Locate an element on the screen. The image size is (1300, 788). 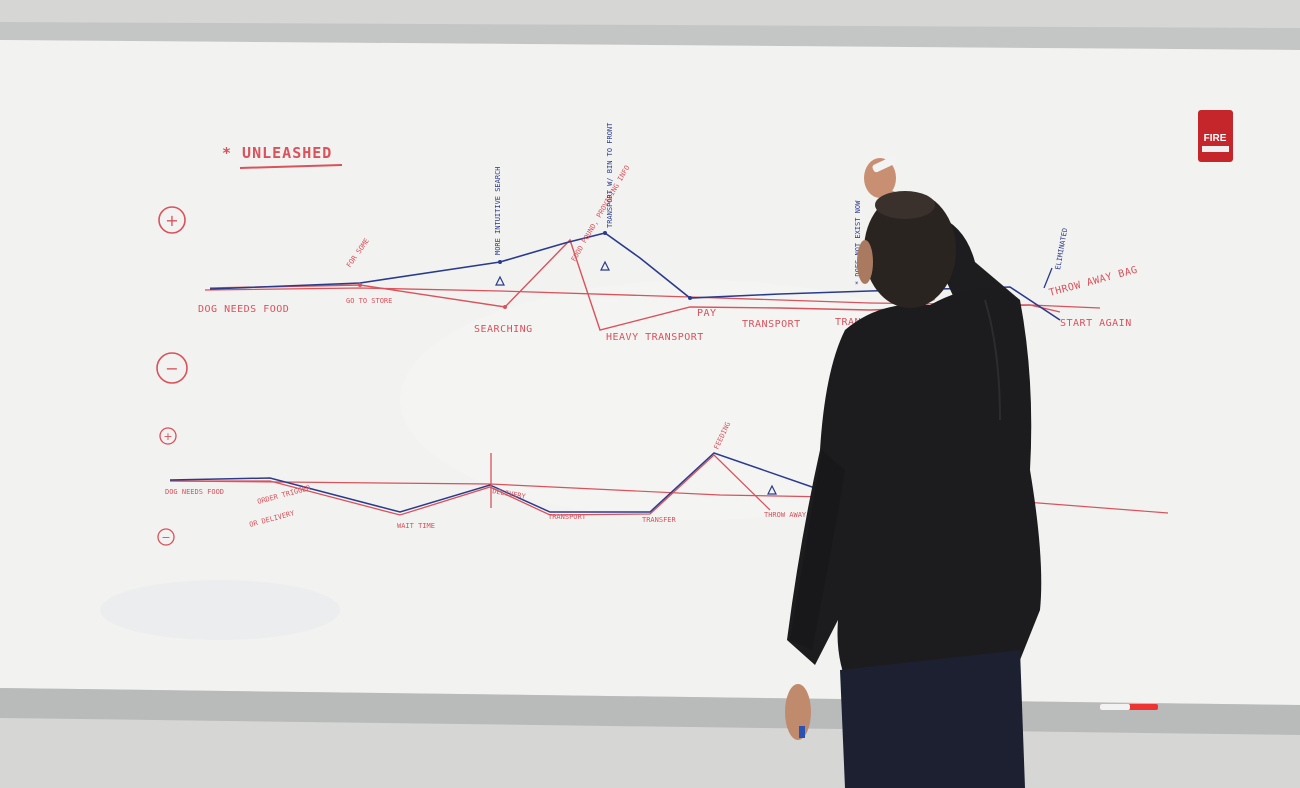
marker-cap-in-hand is located at coordinates (802, 732).